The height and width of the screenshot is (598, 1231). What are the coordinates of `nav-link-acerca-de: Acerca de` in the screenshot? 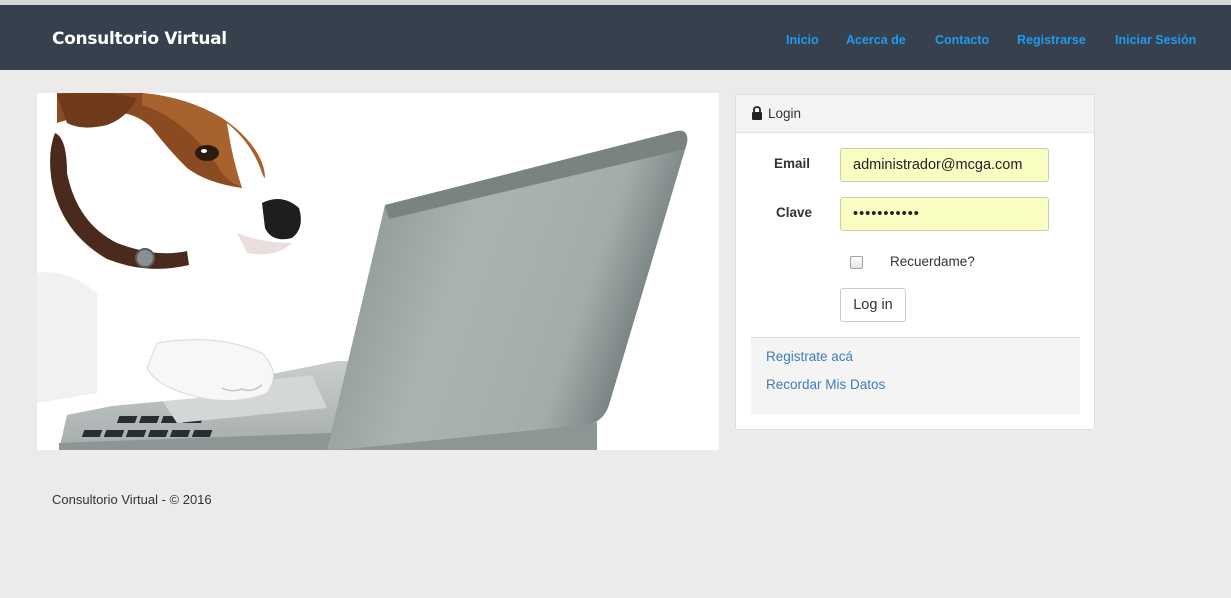 It's located at (876, 40).